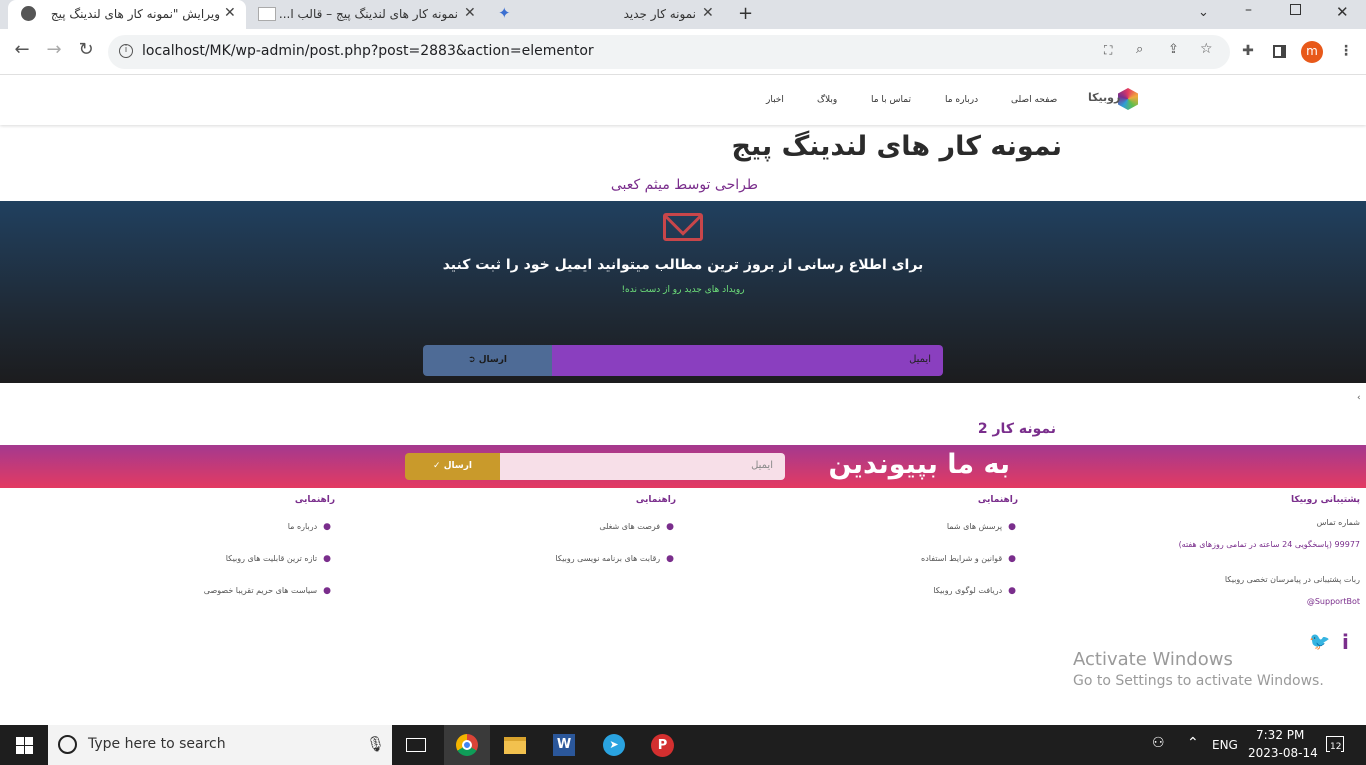 This screenshot has height=765, width=1366. What do you see at coordinates (1206, 49) in the screenshot?
I see `bookmark-star-icon: ☆` at bounding box center [1206, 49].